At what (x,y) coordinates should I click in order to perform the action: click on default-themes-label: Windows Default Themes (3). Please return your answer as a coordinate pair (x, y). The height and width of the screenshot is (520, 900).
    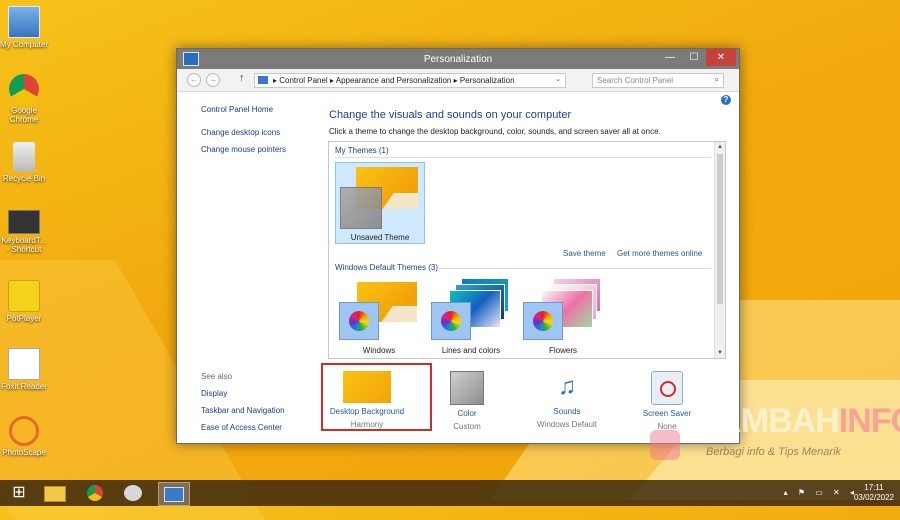
    Looking at the image, I should click on (386, 267).